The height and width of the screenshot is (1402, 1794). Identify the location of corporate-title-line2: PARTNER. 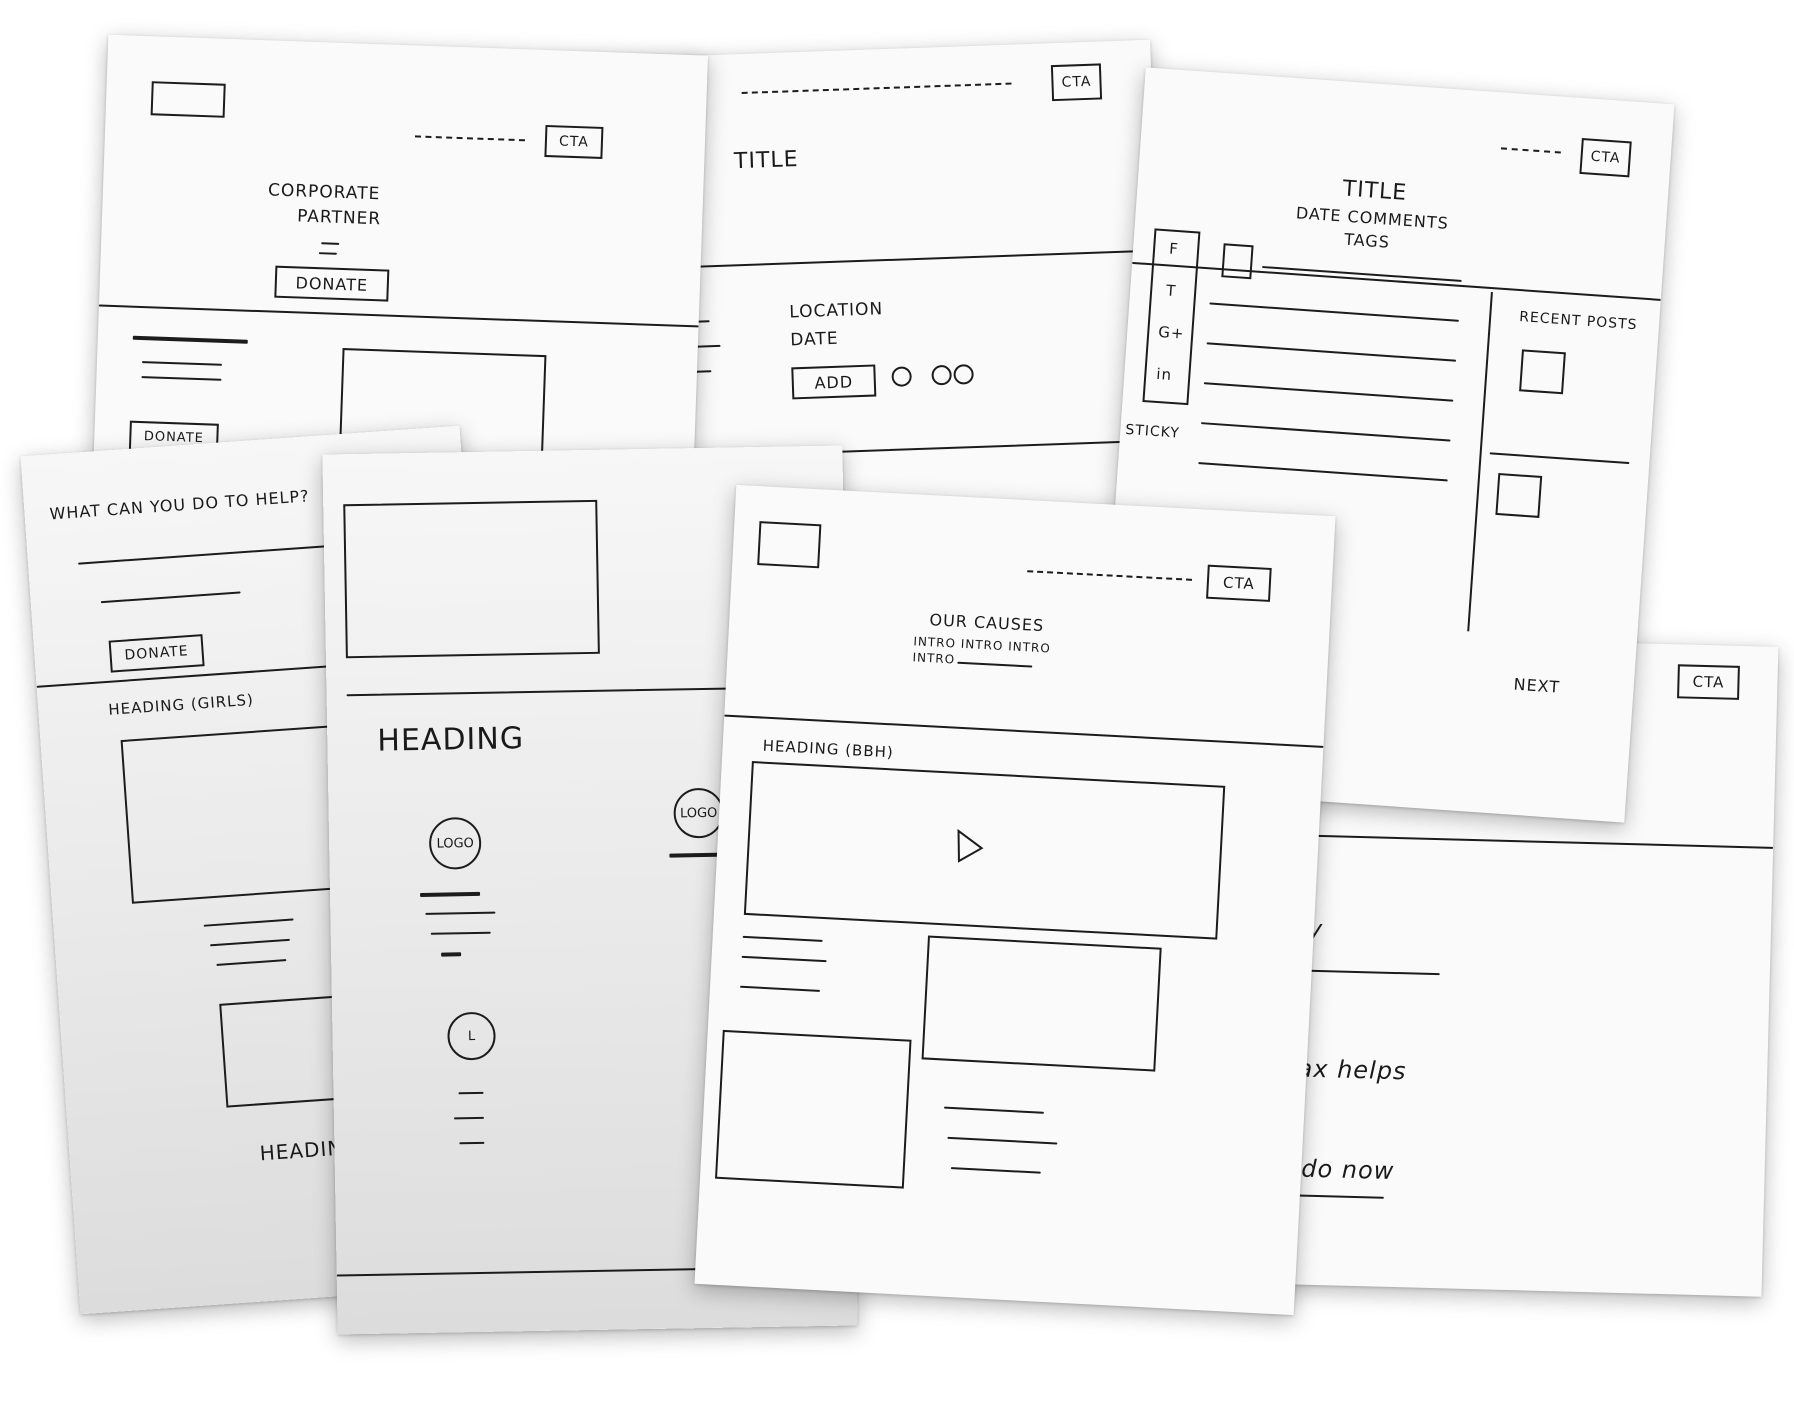
(339, 218).